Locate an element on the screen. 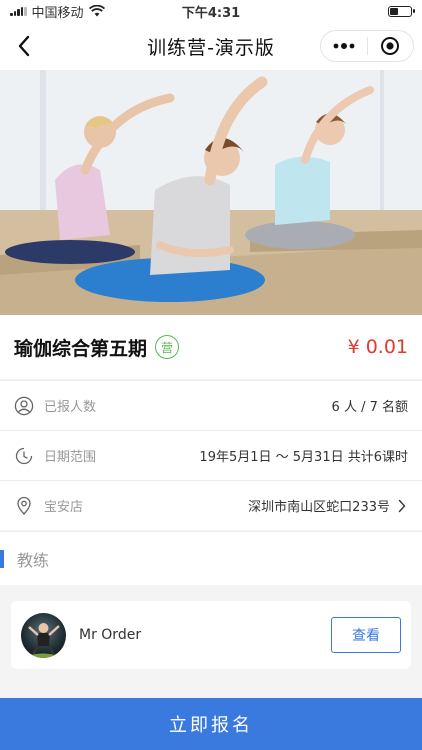 Image resolution: width=422 pixels, height=750 pixels. battery-icon is located at coordinates (401, 11).